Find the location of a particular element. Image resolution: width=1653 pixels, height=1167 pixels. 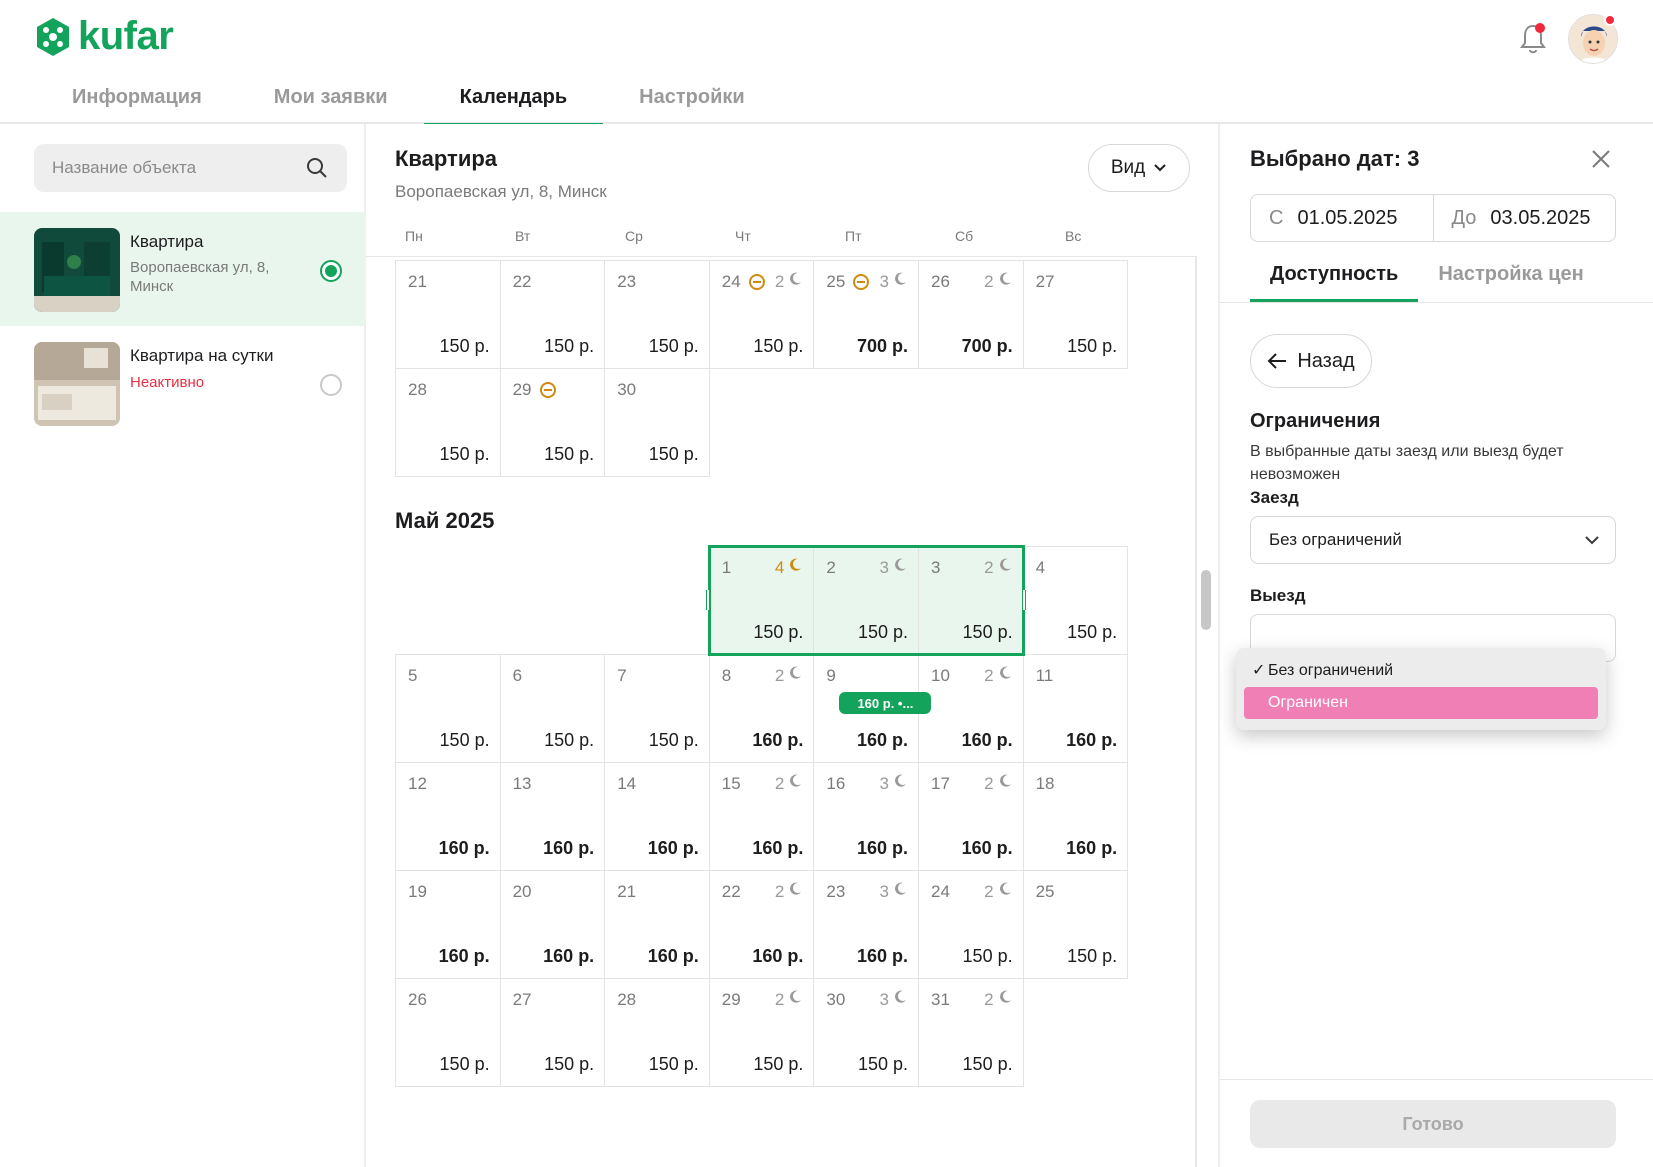

view-dropdown-button: Вид is located at coordinates (1139, 168).